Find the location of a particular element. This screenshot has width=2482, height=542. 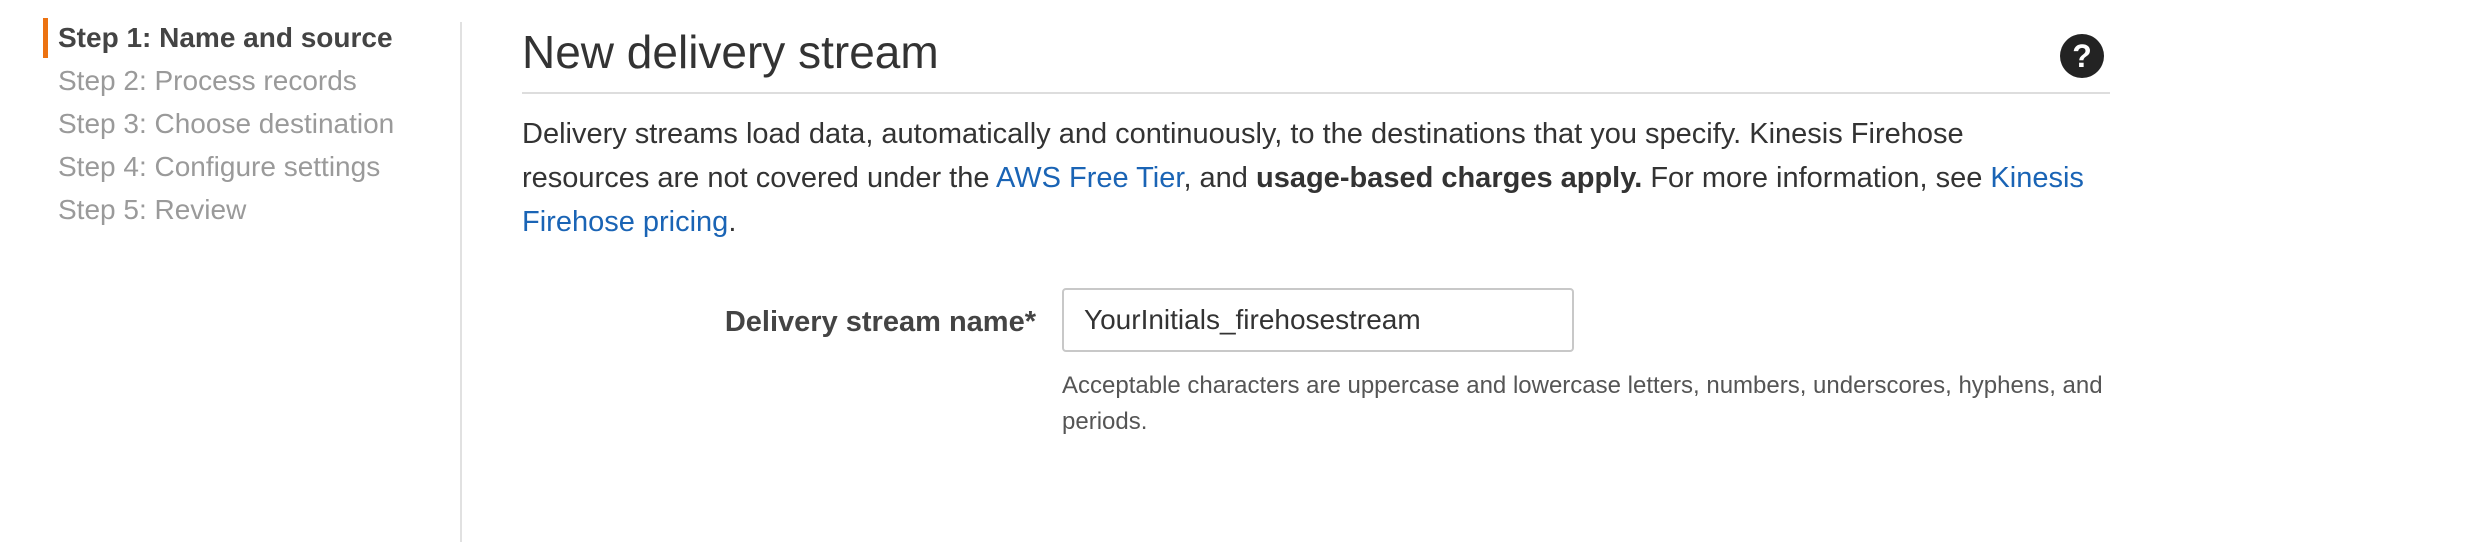

wizard-step-5: Step 5: Review is located at coordinates (152, 210).